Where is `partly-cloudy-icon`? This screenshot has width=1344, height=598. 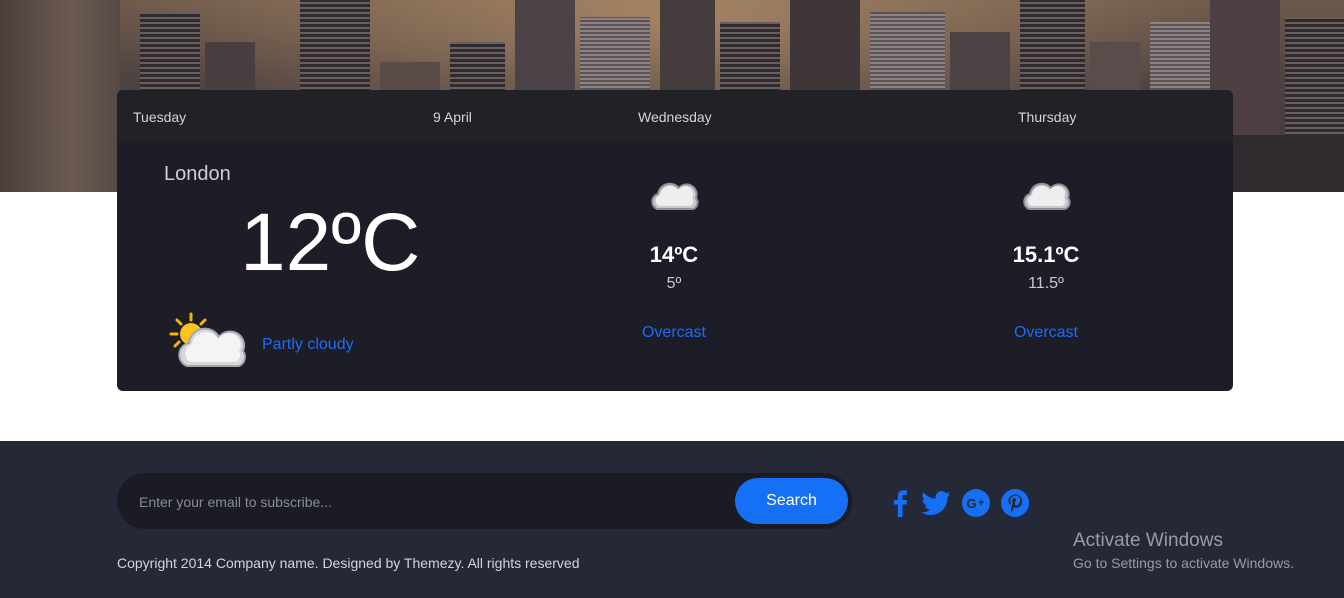 partly-cloudy-icon is located at coordinates (210, 340).